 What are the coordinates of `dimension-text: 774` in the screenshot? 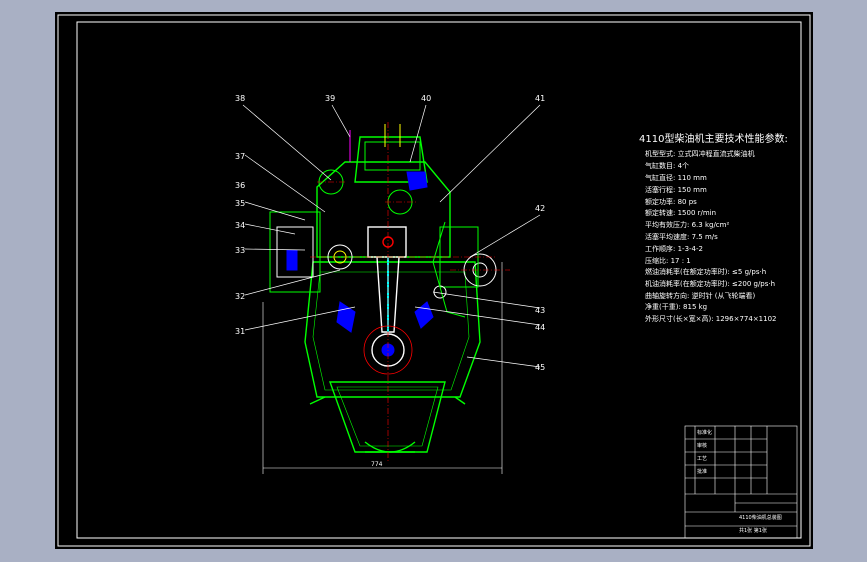 It's located at (377, 464).